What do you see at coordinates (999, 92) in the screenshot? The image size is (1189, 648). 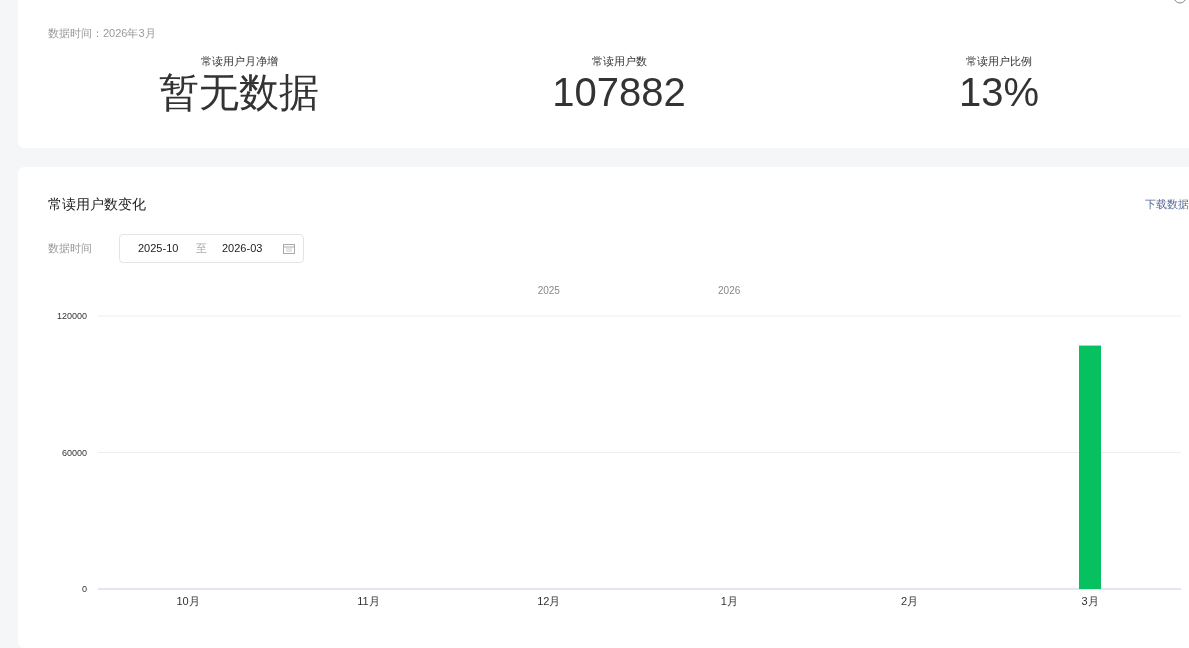 I see `metric-value: 13%` at bounding box center [999, 92].